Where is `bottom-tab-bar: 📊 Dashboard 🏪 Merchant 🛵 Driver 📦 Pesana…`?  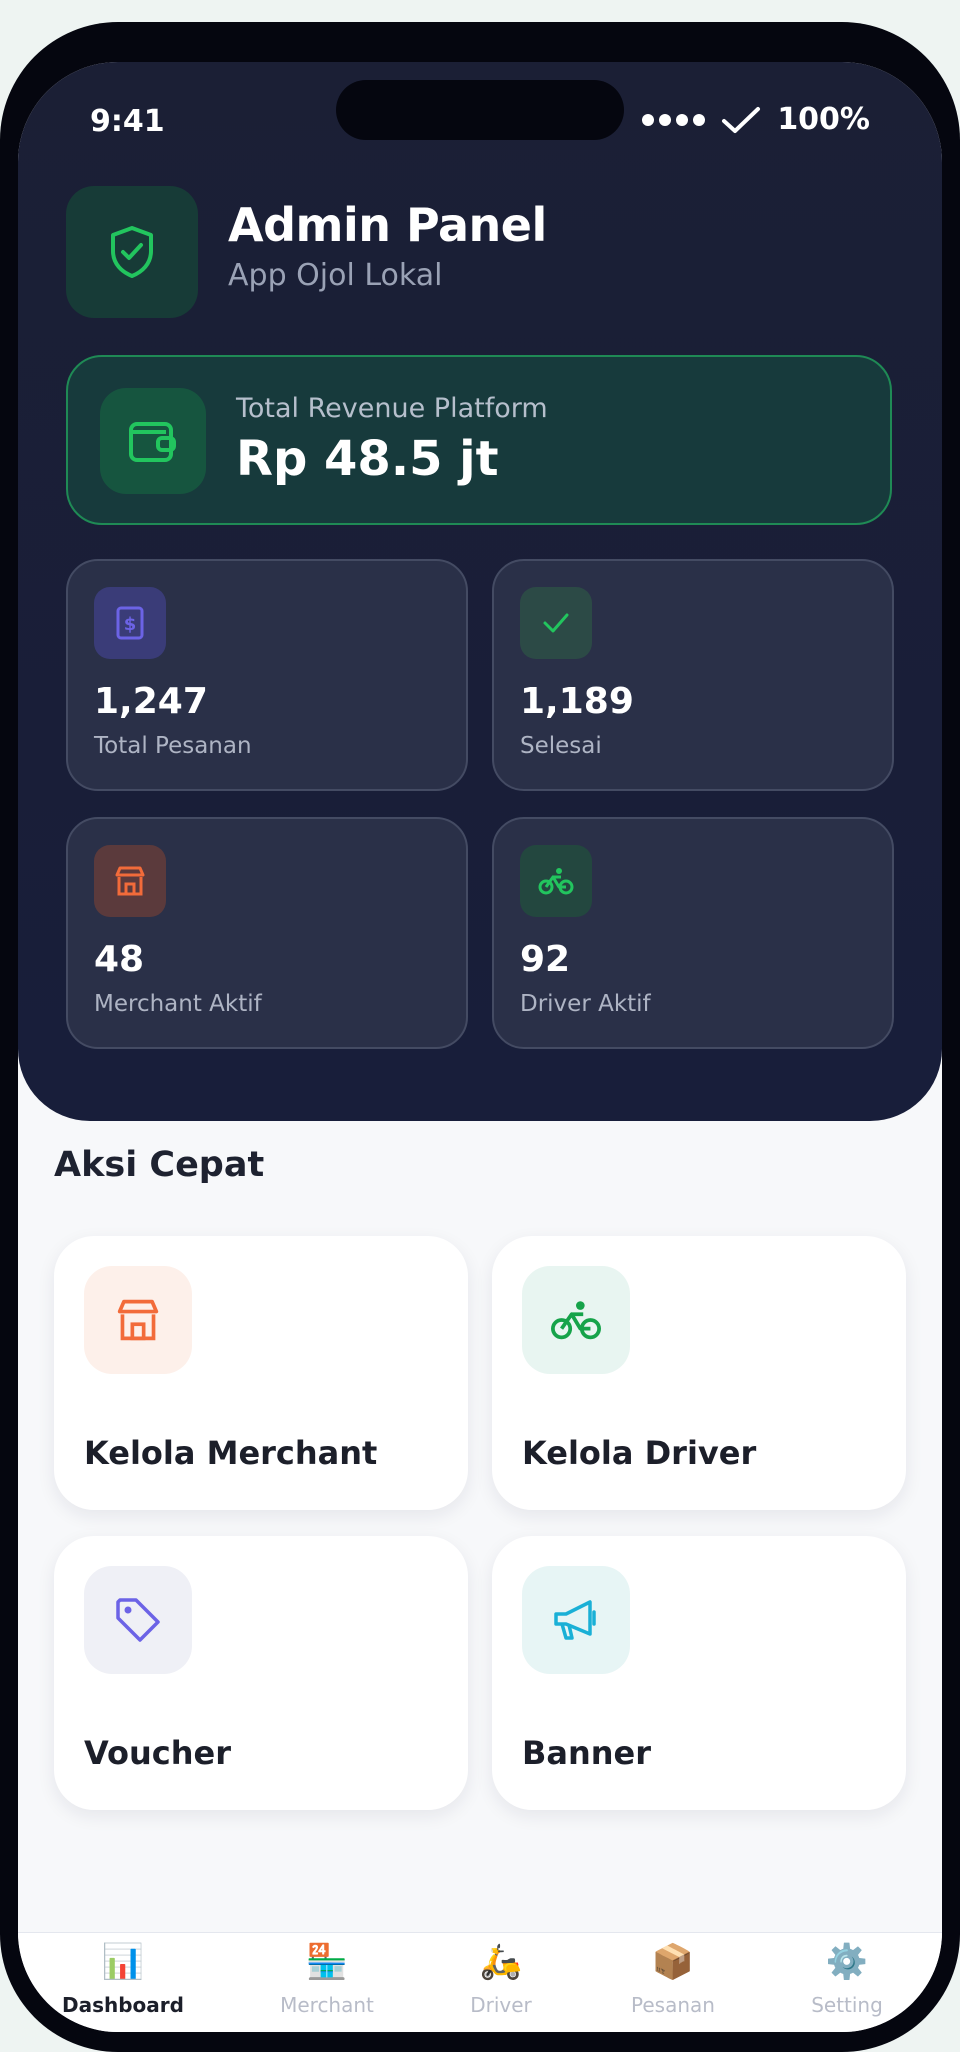 bottom-tab-bar: 📊 Dashboard 🏪 Merchant 🛵 Driver 📦 Pesana… is located at coordinates (480, 1982).